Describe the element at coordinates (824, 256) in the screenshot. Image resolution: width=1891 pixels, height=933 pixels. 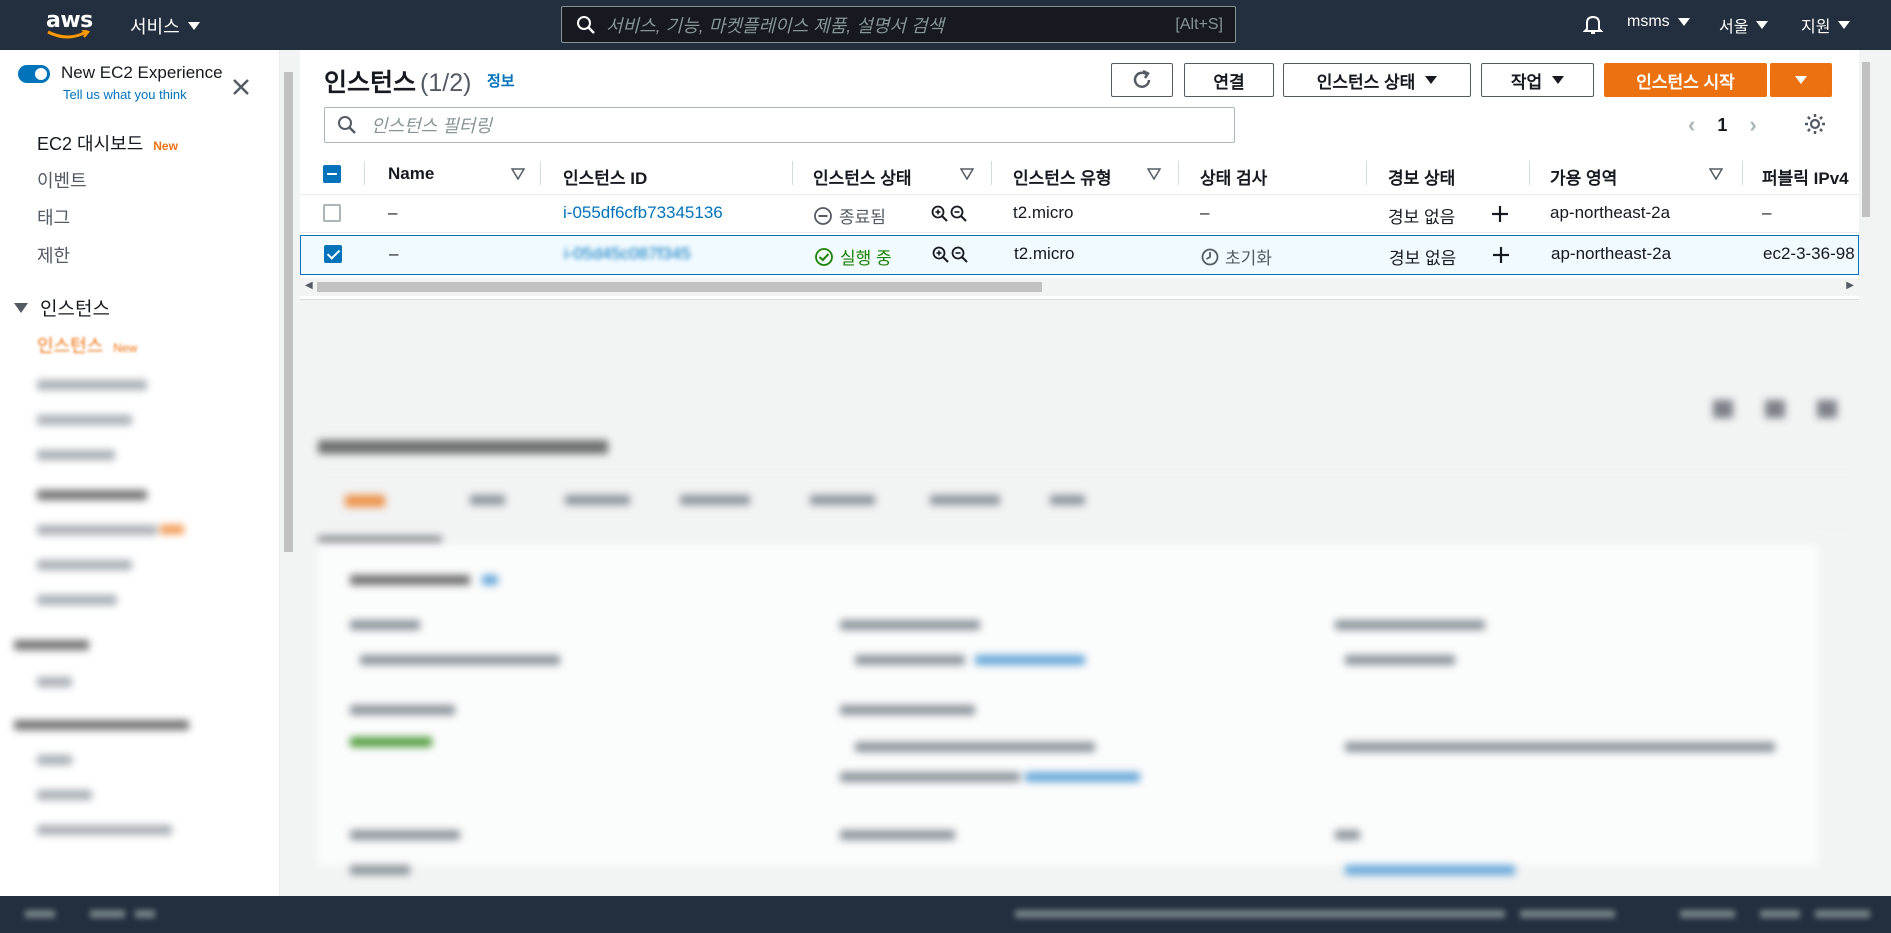
I see `check-circle-icon` at that location.